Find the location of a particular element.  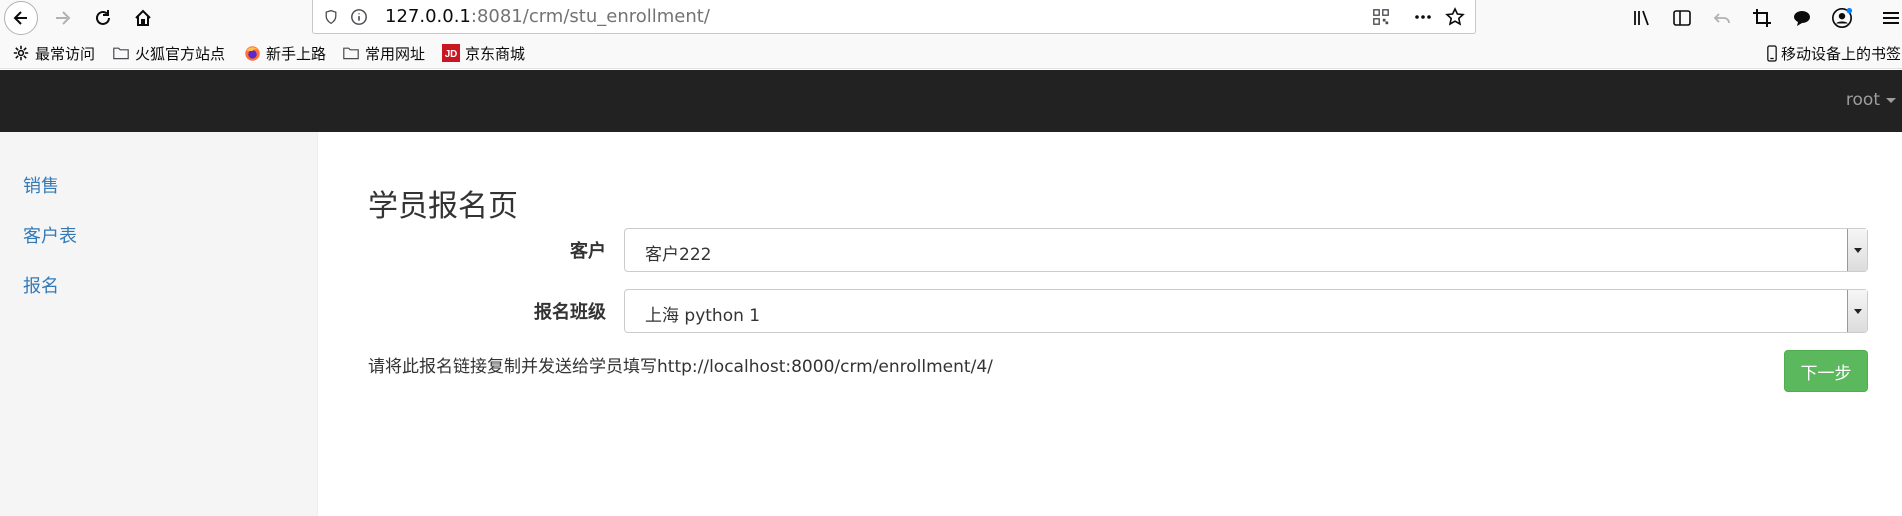

bookmark-label: 移动设备上的书签 is located at coordinates (1841, 53).